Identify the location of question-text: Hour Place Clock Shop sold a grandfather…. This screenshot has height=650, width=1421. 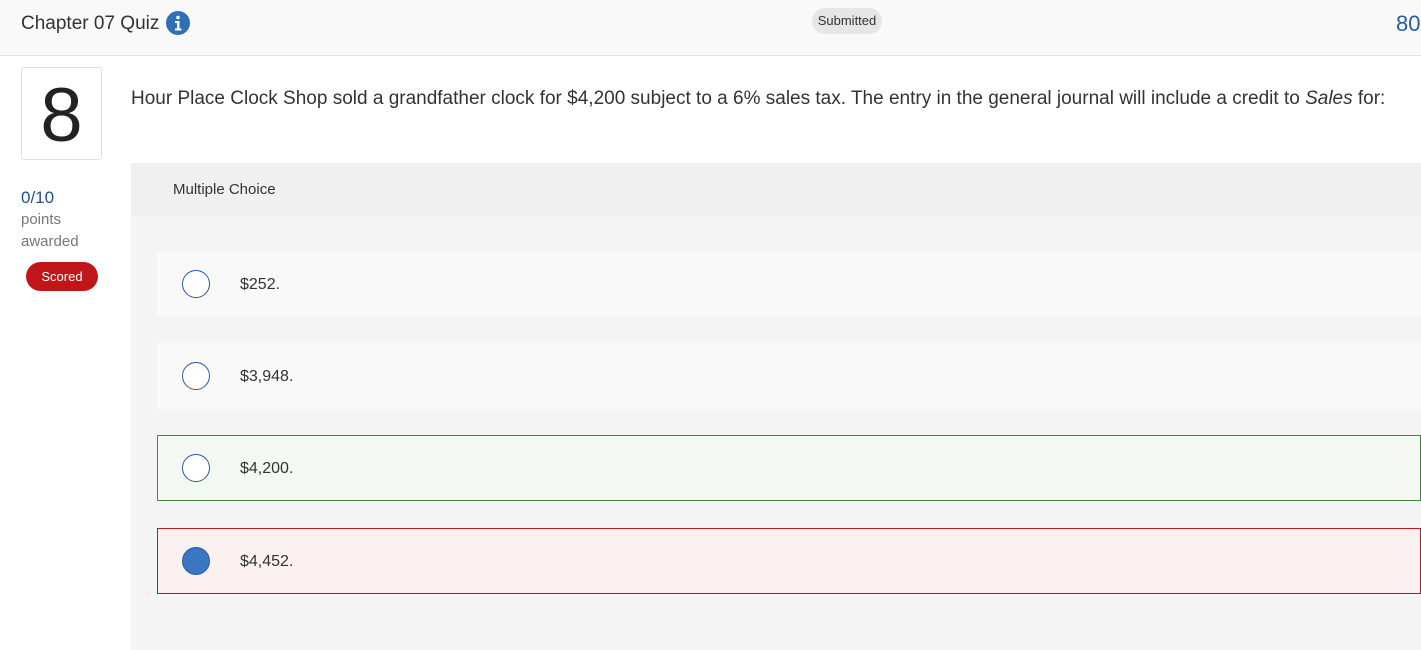
(758, 99).